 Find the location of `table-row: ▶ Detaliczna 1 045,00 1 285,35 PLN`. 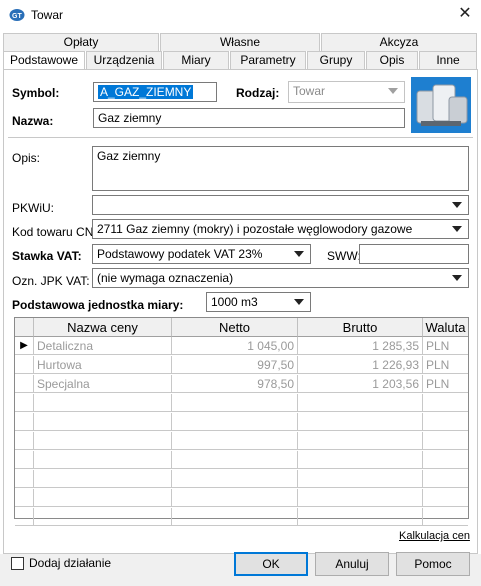

table-row: ▶ Detaliczna 1 045,00 1 285,35 PLN is located at coordinates (241, 346).